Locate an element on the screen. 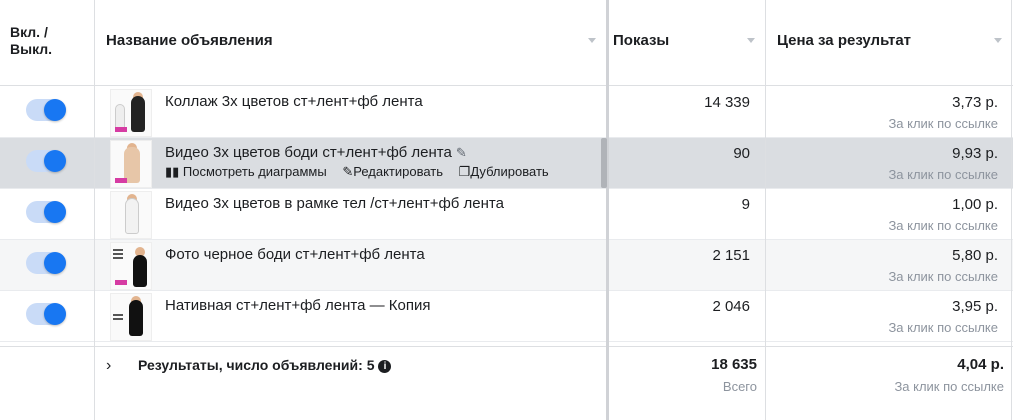  bar-chart-icon: ▮▮ is located at coordinates (174, 171).